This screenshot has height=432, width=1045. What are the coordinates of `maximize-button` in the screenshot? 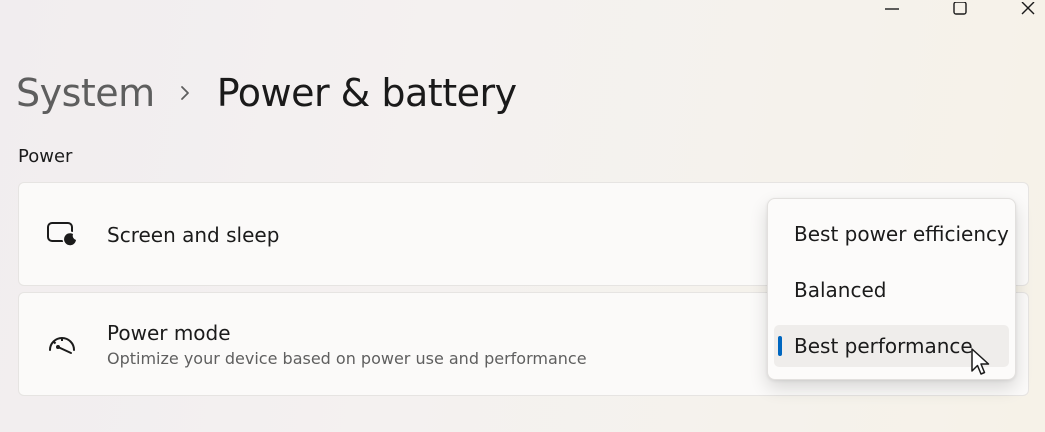 It's located at (960, 9).